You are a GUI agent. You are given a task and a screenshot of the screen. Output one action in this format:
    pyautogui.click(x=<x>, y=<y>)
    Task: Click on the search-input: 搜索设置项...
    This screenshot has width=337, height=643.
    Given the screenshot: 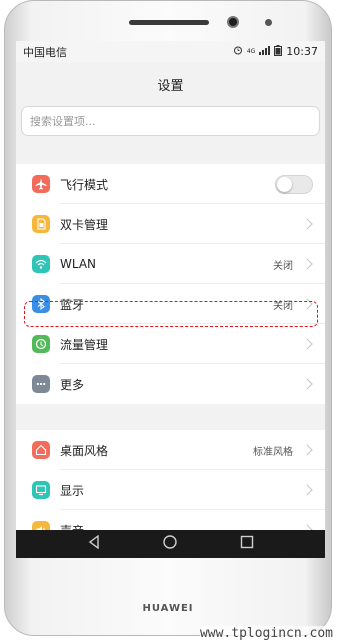 What is the action you would take?
    pyautogui.click(x=170, y=121)
    